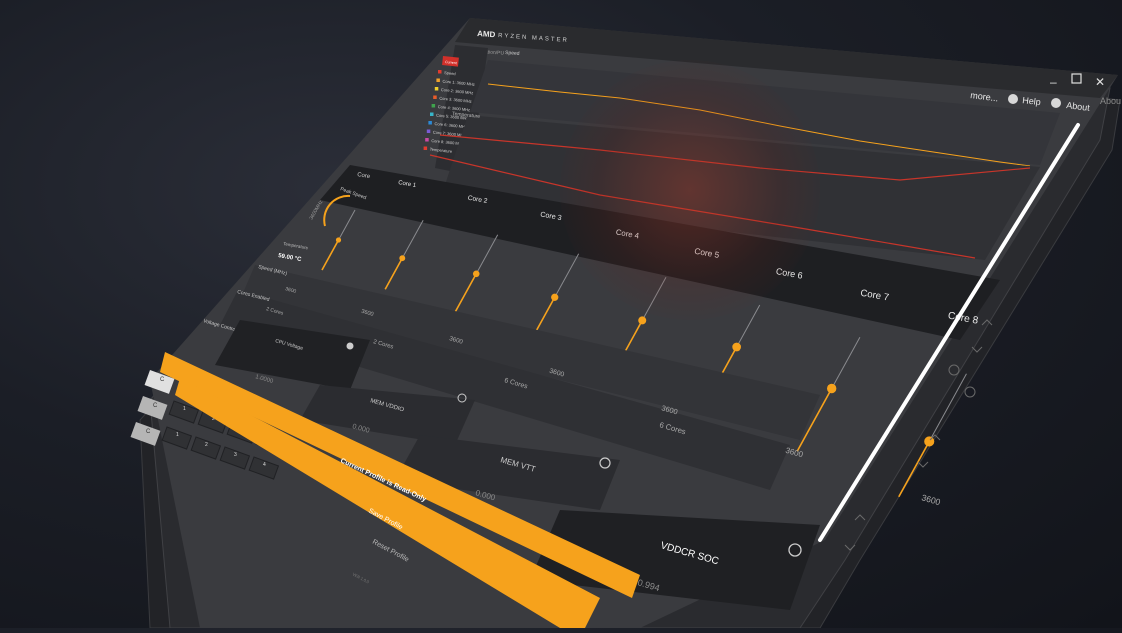 This screenshot has width=1122, height=633. What do you see at coordinates (206, 445) in the screenshot?
I see `profile-tab-label: 2` at bounding box center [206, 445].